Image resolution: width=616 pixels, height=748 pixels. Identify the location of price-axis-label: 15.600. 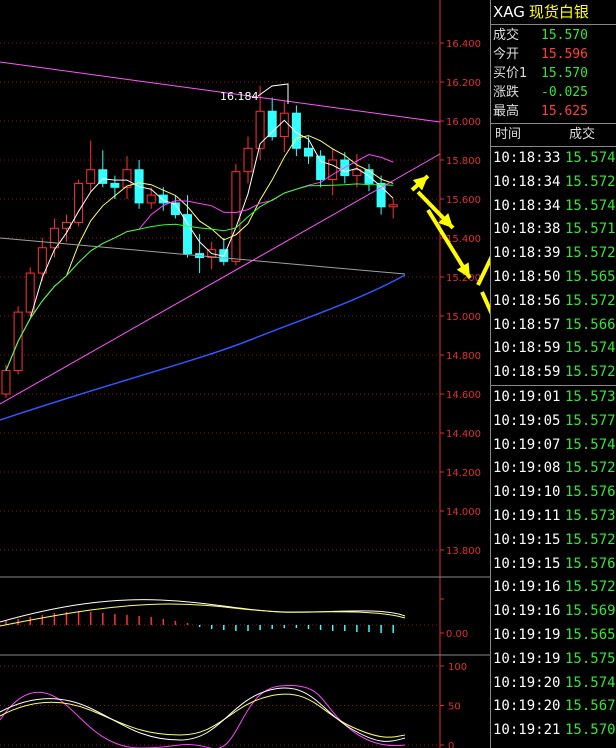
(463, 200).